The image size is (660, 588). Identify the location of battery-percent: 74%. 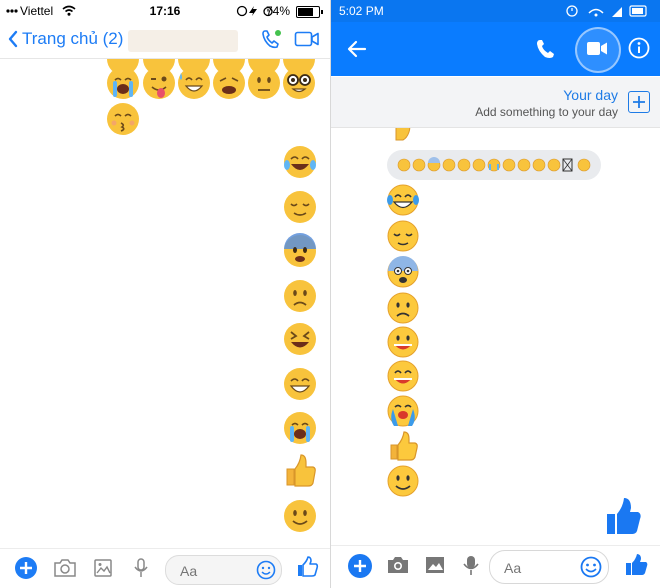
(277, 11).